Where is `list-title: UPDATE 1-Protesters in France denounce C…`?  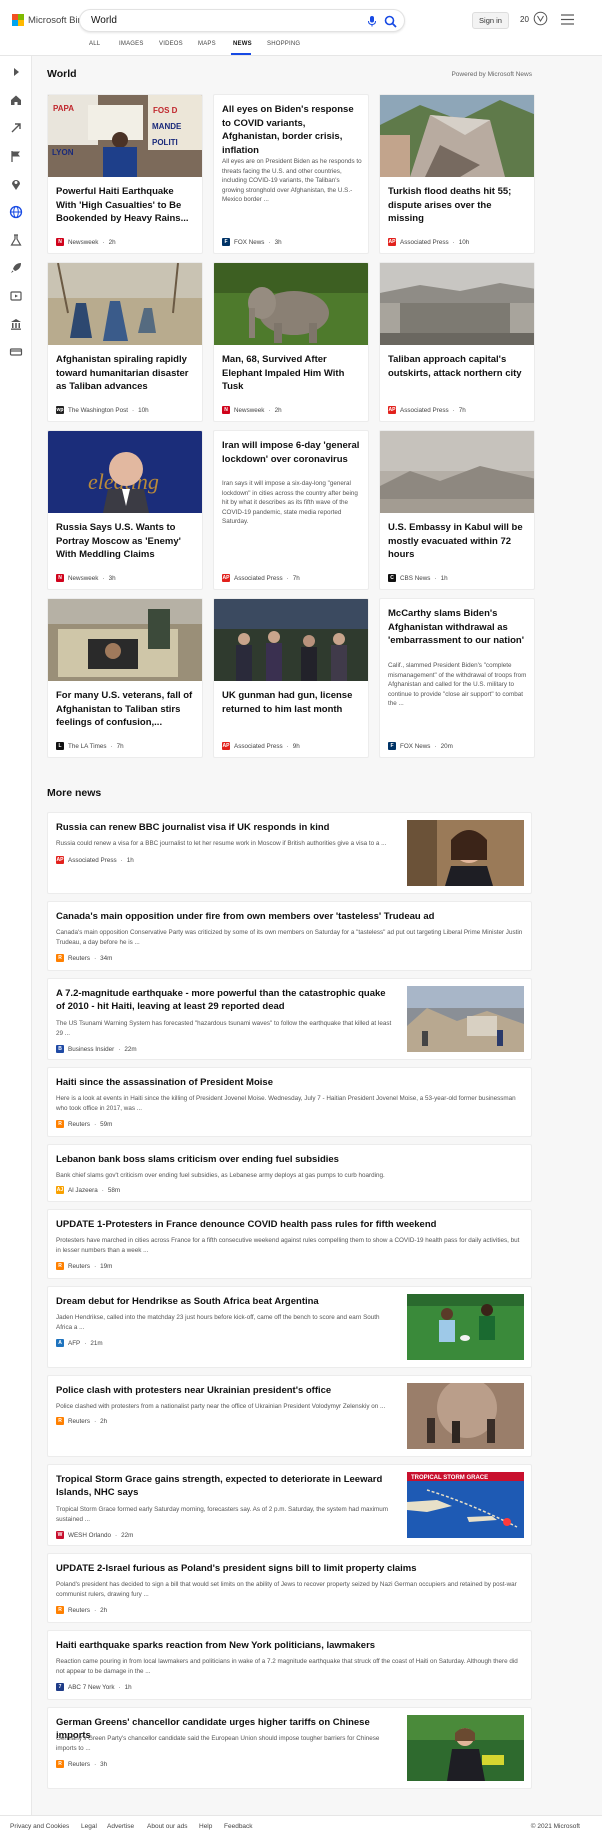 list-title: UPDATE 1-Protesters in France denounce C… is located at coordinates (291, 1224).